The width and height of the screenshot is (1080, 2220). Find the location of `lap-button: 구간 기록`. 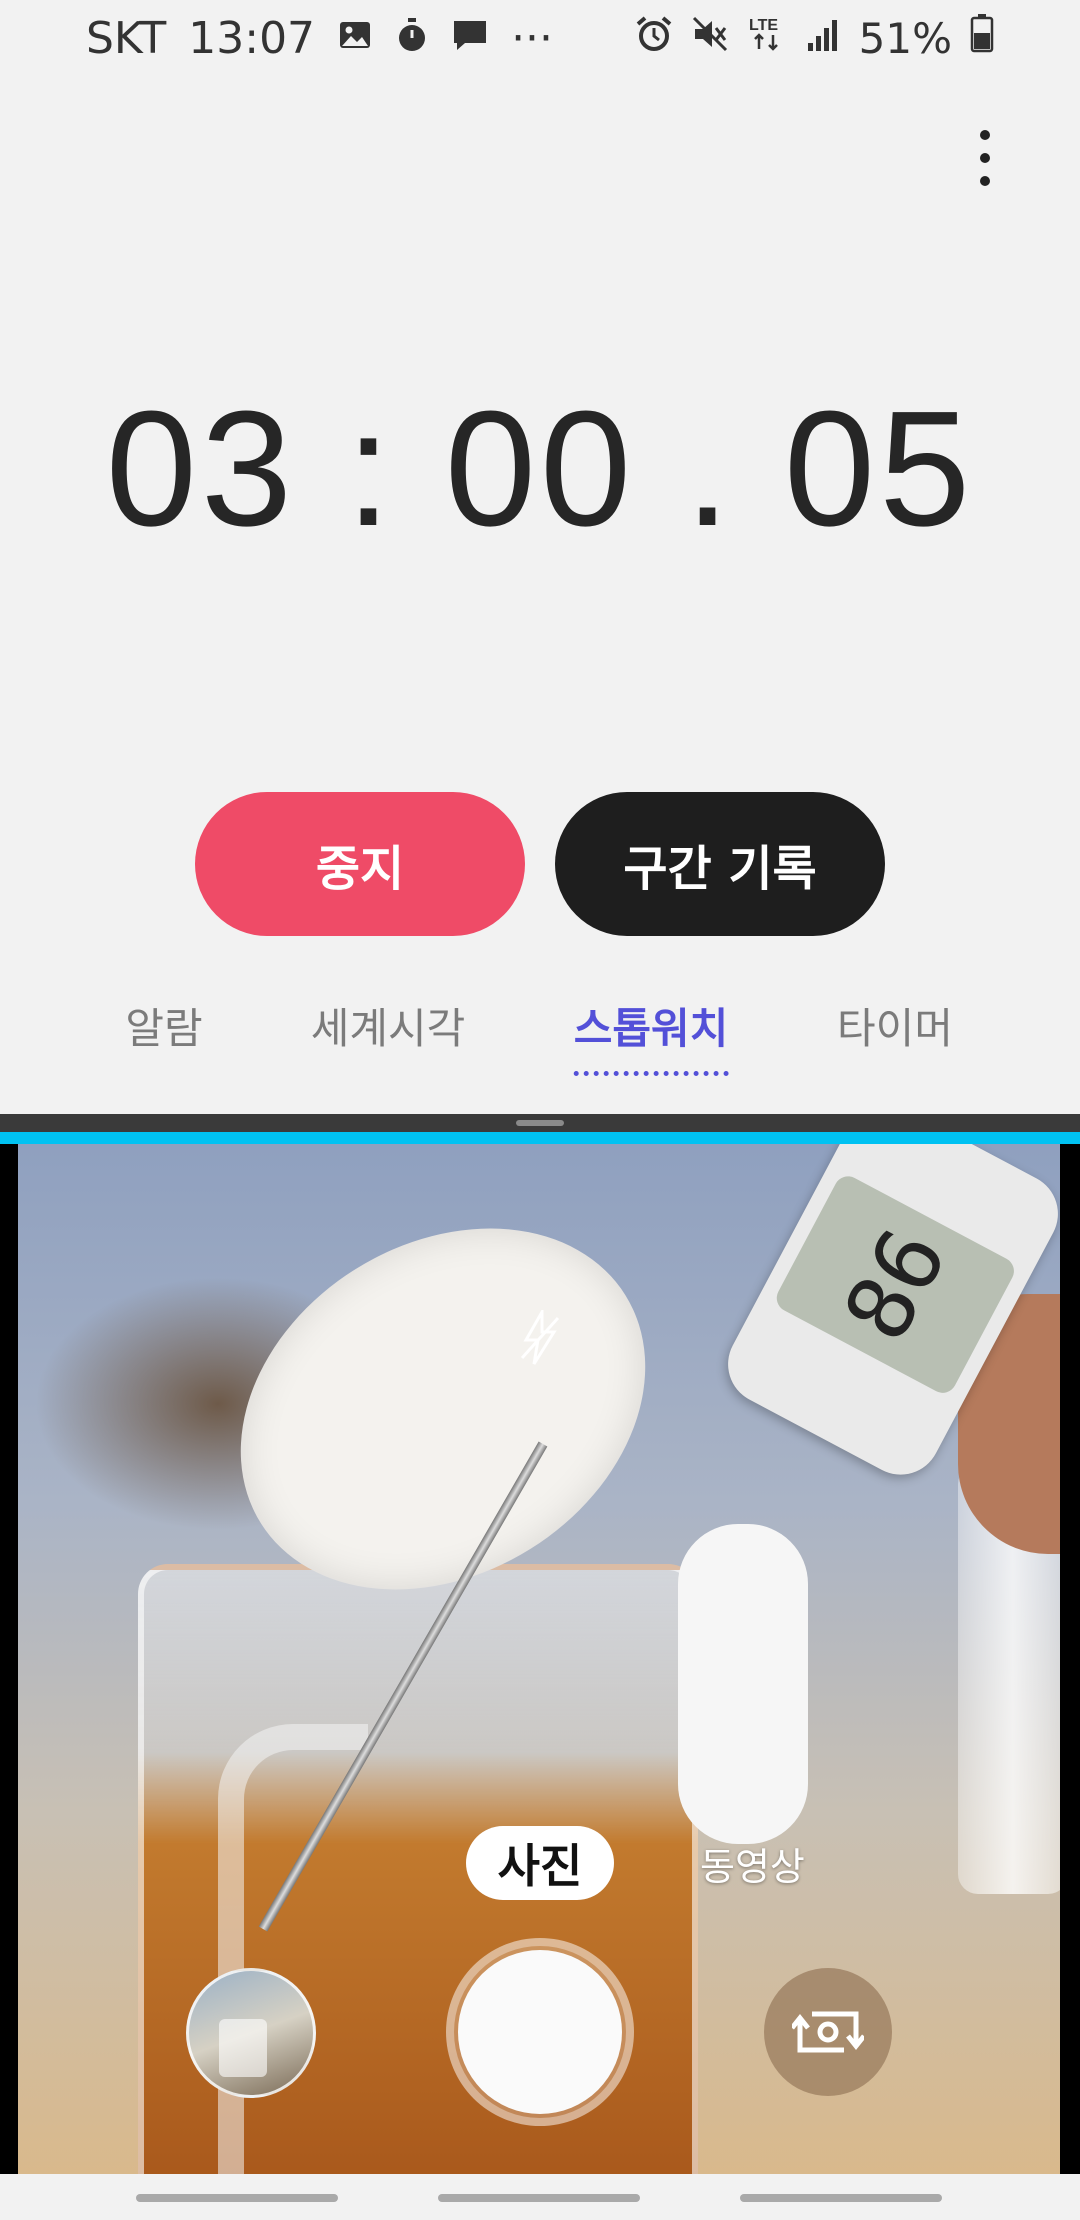

lap-button: 구간 기록 is located at coordinates (720, 864).